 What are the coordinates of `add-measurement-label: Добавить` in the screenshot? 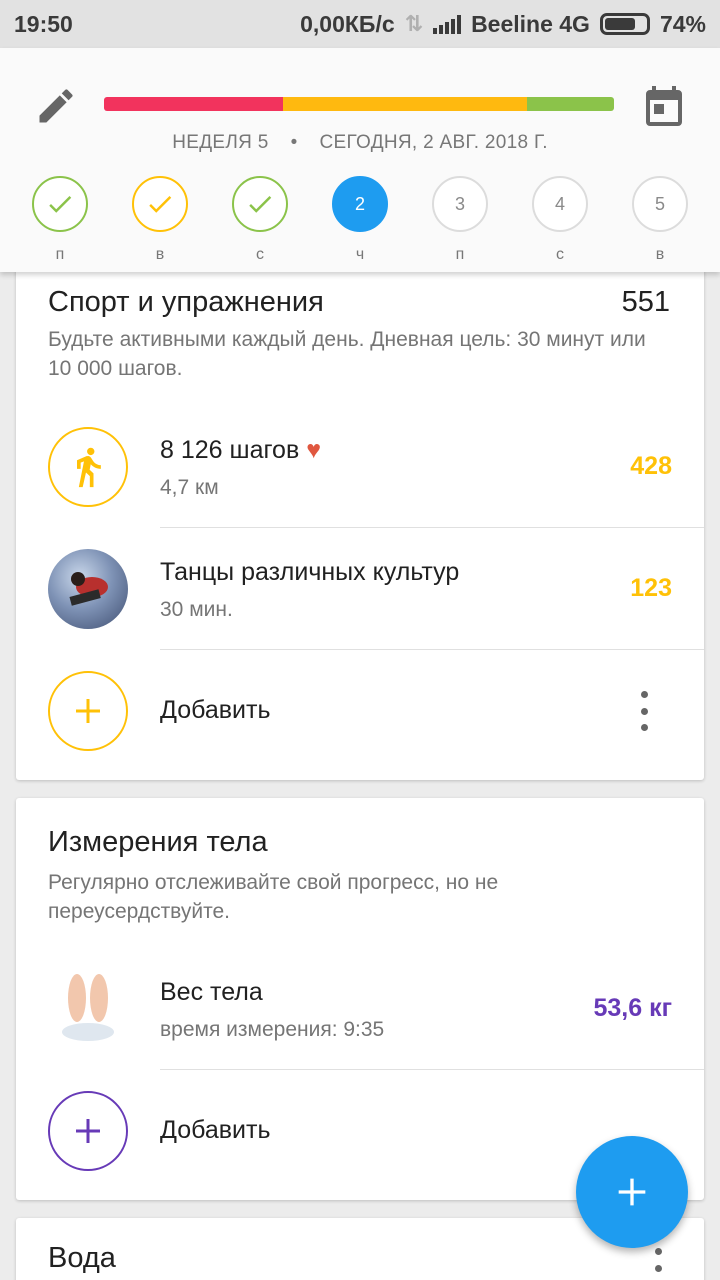 It's located at (215, 1130).